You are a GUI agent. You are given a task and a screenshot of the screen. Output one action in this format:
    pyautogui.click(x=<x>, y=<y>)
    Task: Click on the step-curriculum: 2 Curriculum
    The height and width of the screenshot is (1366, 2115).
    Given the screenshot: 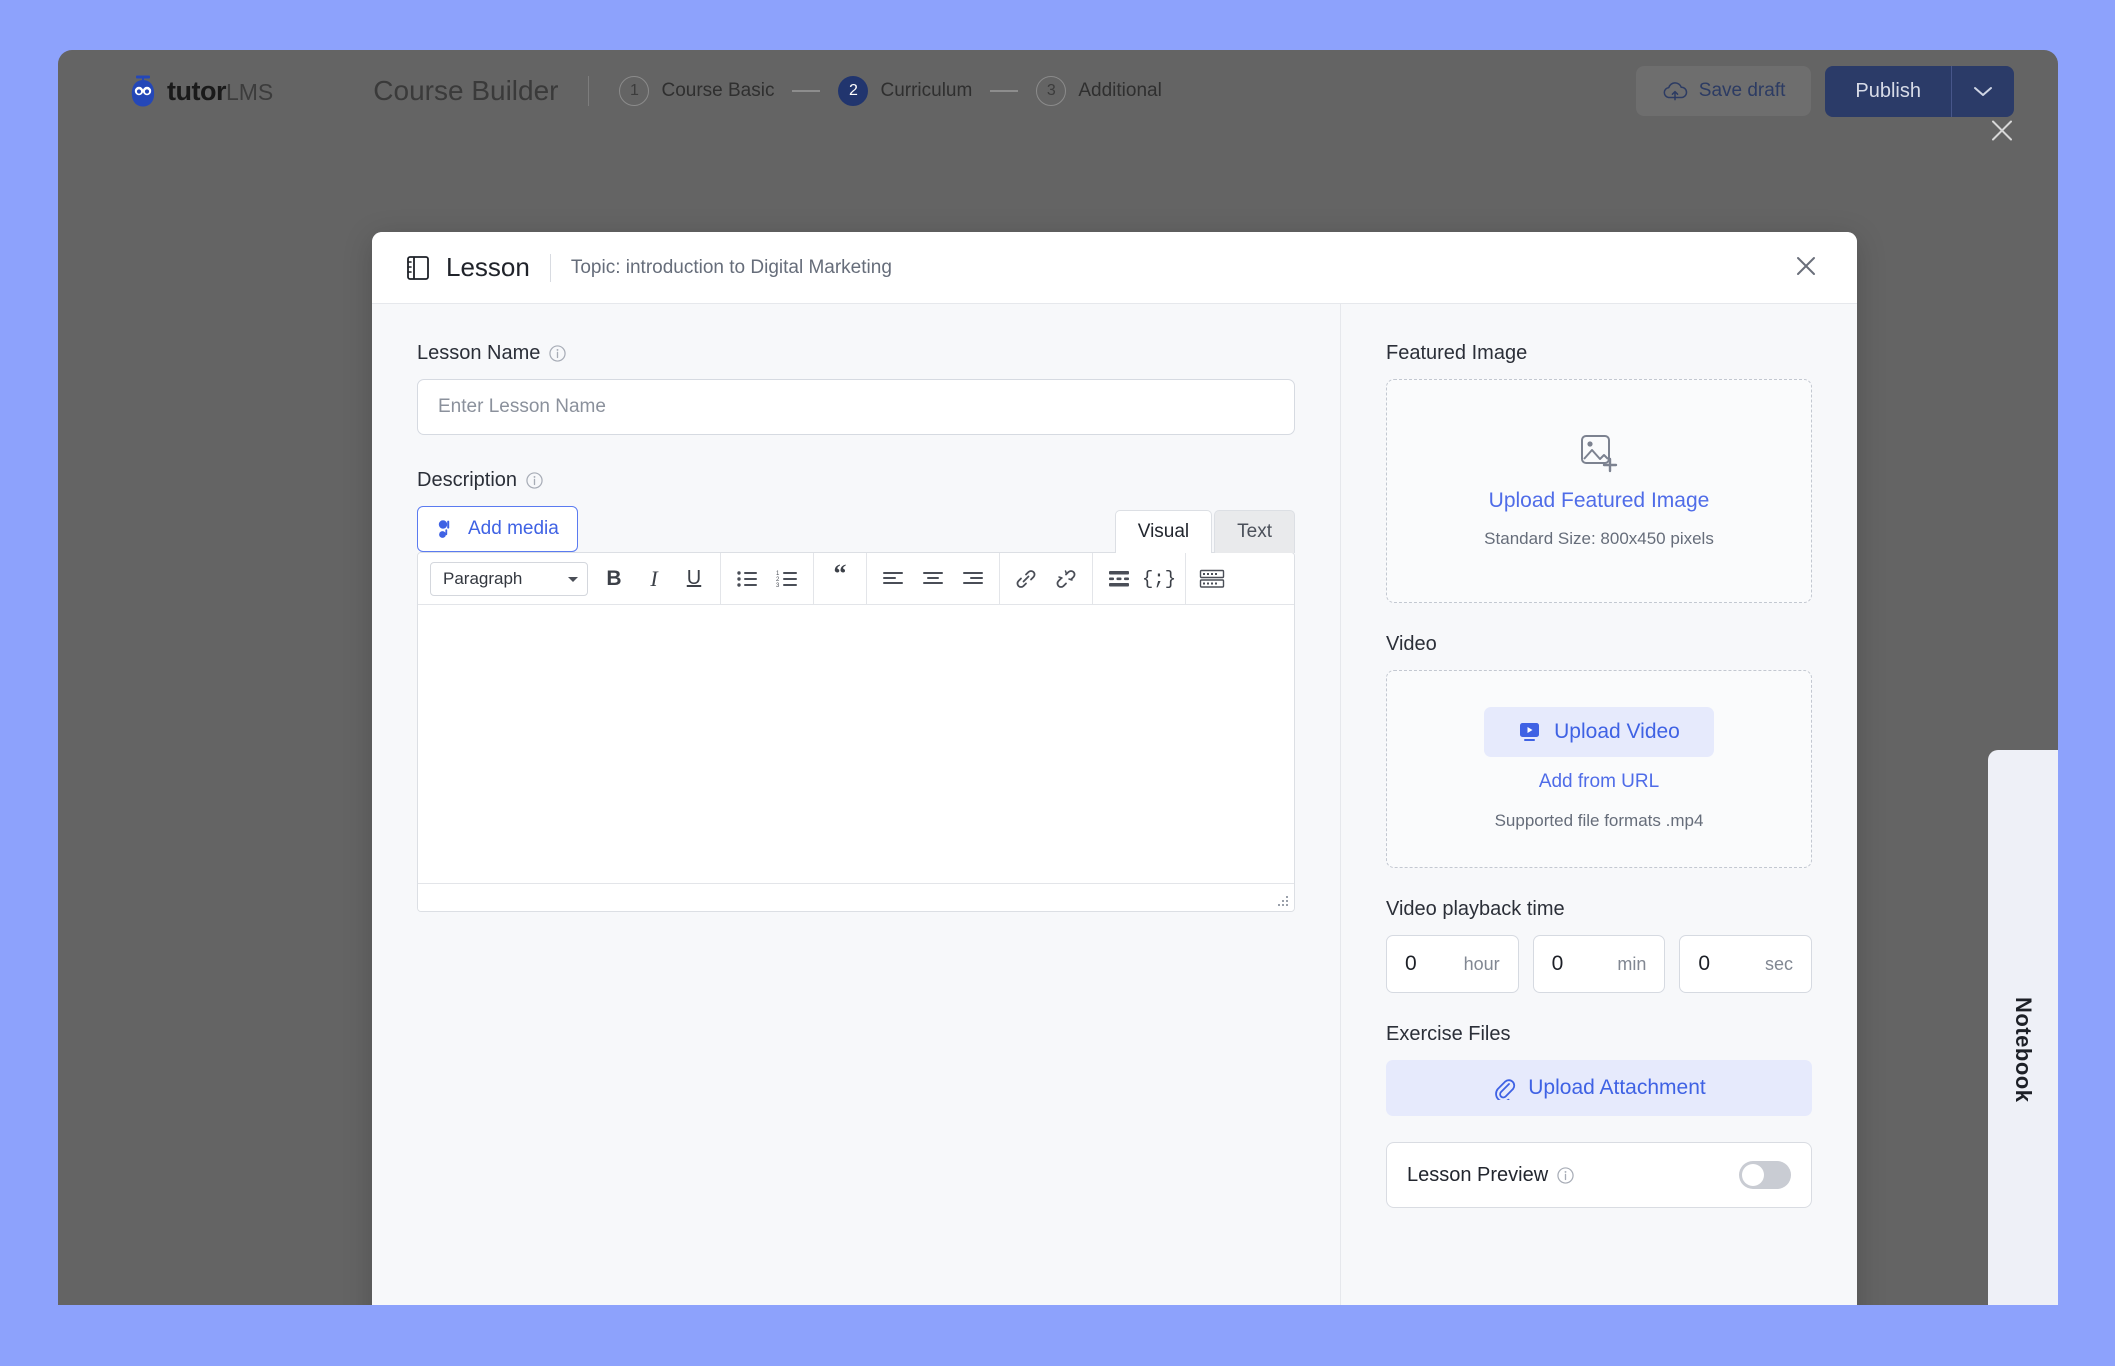 What is the action you would take?
    pyautogui.click(x=905, y=91)
    